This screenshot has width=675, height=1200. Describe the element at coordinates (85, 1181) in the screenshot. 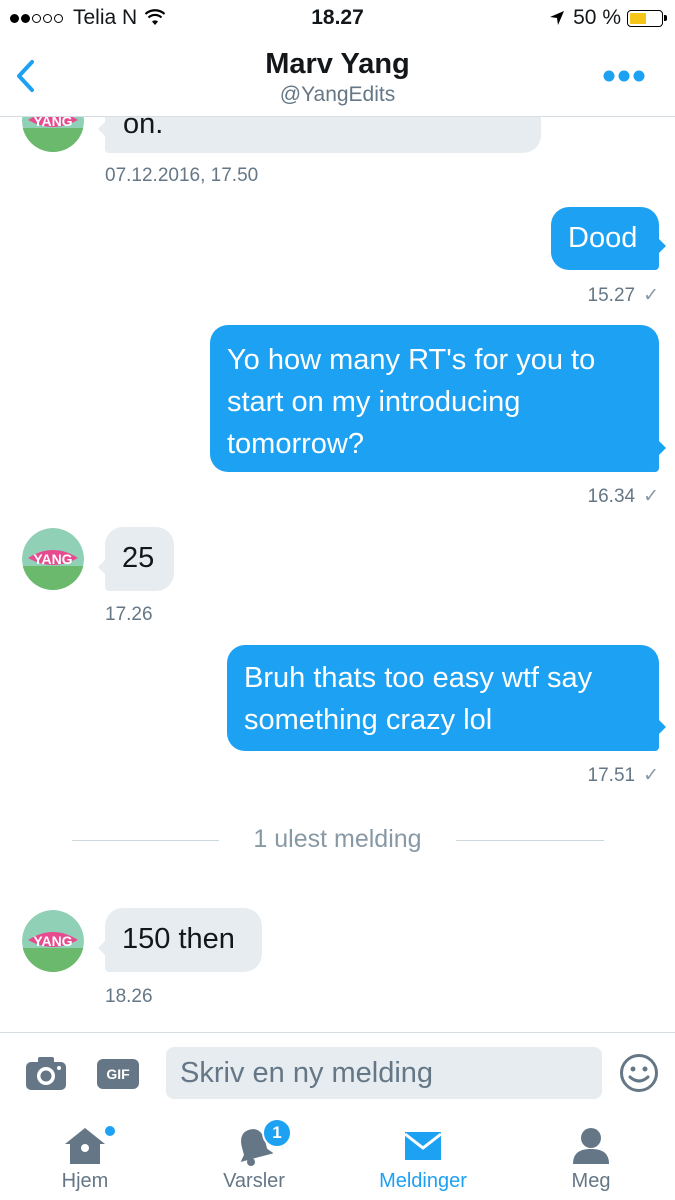

I see `tab-label: Hjem` at that location.